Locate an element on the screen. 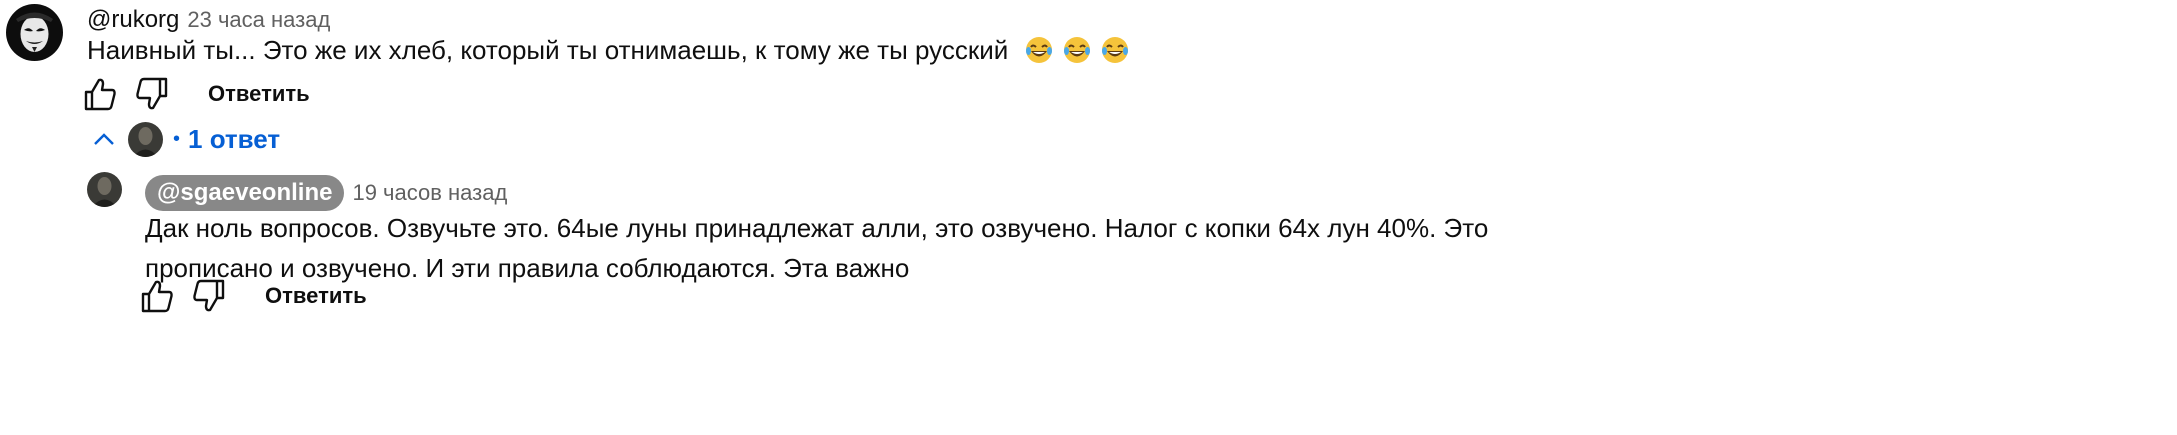  reply-actions: Ответить is located at coordinates (252, 296).